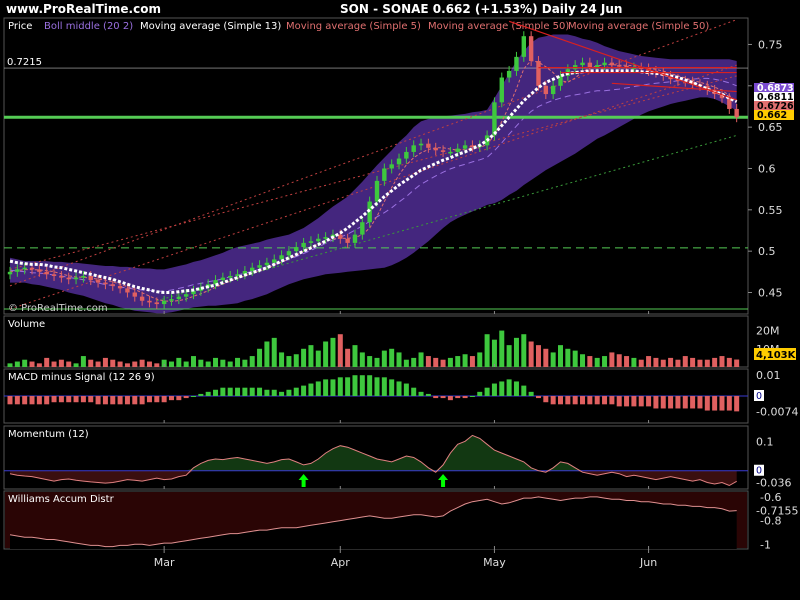 Image resolution: width=800 pixels, height=600 pixels. I want to click on x-tick-label: Jun, so click(648, 562).